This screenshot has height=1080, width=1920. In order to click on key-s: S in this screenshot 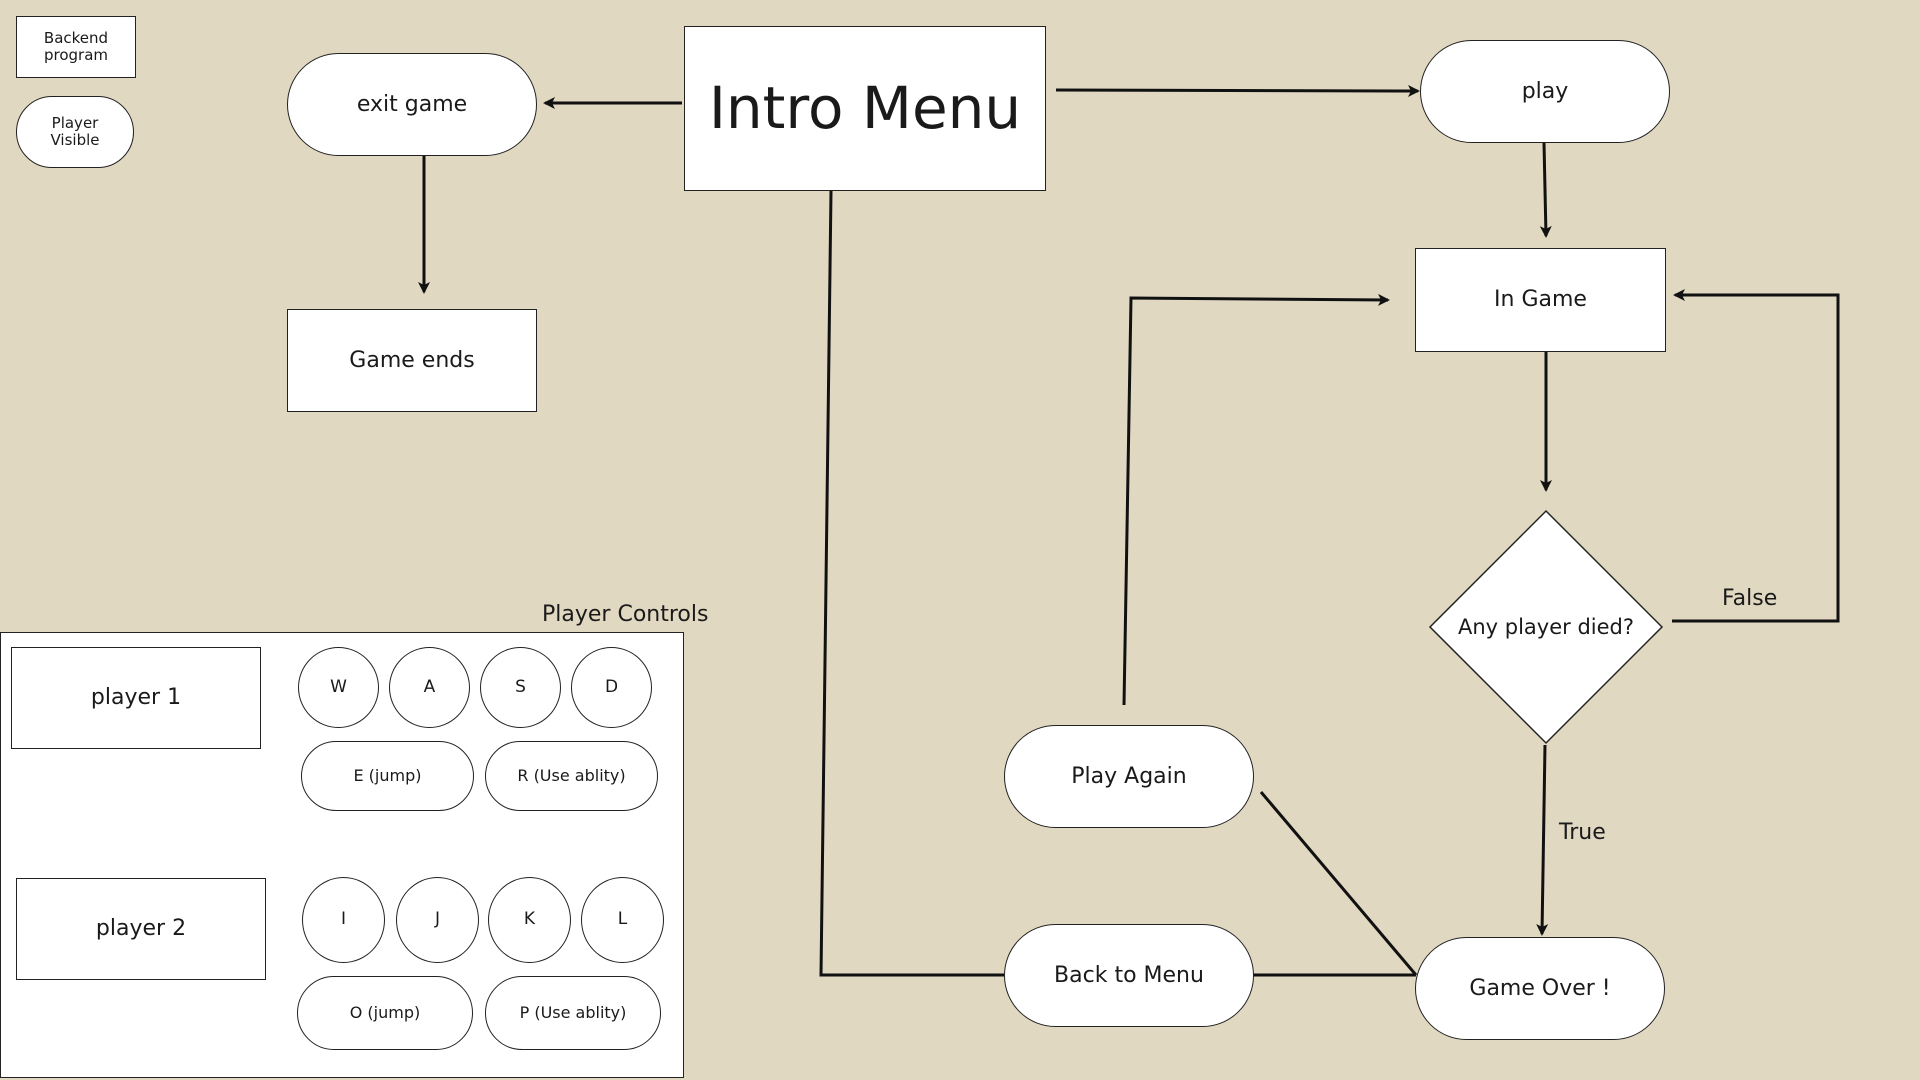, I will do `click(520, 687)`.